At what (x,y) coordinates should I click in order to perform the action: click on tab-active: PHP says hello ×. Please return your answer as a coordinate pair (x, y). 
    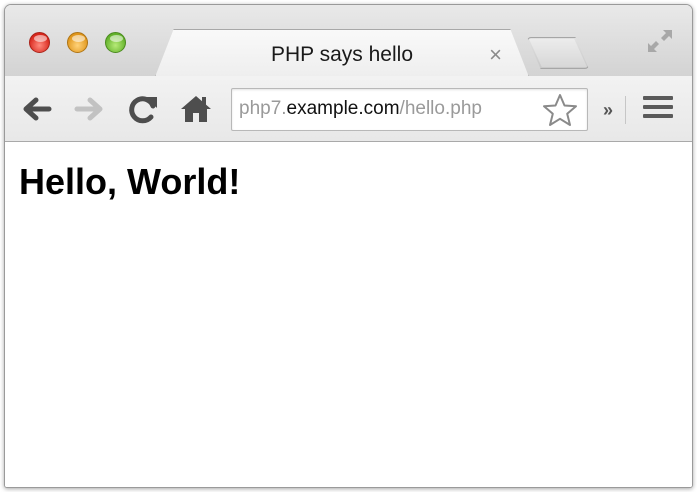
    Looking at the image, I should click on (342, 53).